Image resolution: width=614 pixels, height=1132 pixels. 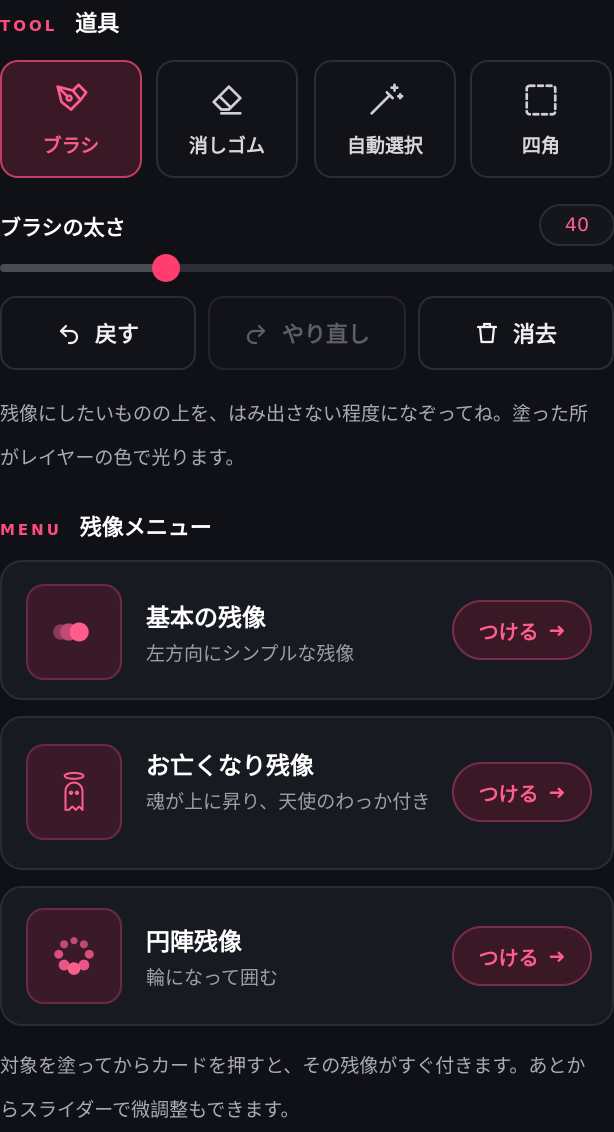 What do you see at coordinates (29, 26) in the screenshot?
I see `tool-kicker: TOOL` at bounding box center [29, 26].